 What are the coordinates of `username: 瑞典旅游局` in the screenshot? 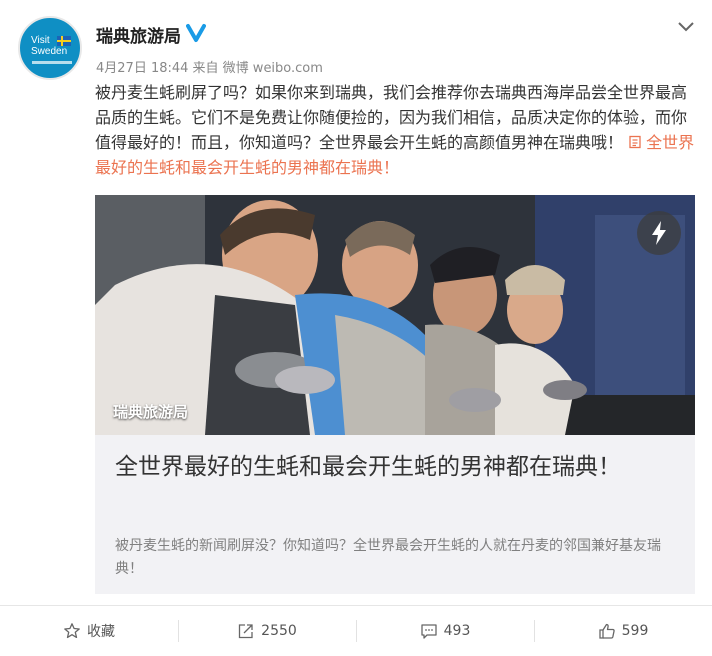 It's located at (138, 34).